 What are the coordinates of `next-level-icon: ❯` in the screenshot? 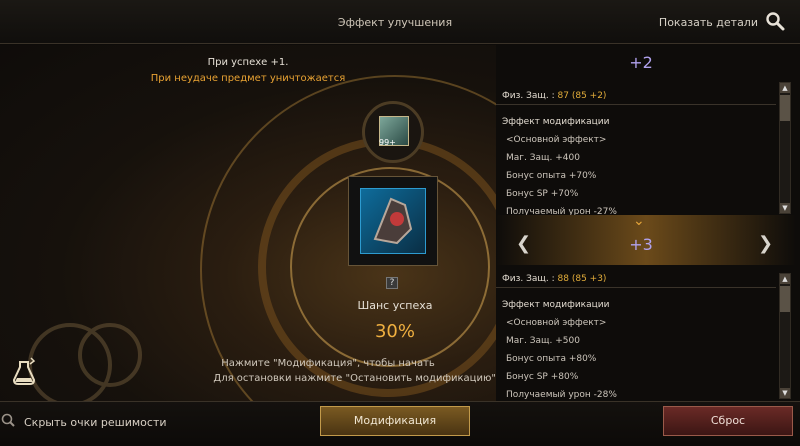 It's located at (765, 243).